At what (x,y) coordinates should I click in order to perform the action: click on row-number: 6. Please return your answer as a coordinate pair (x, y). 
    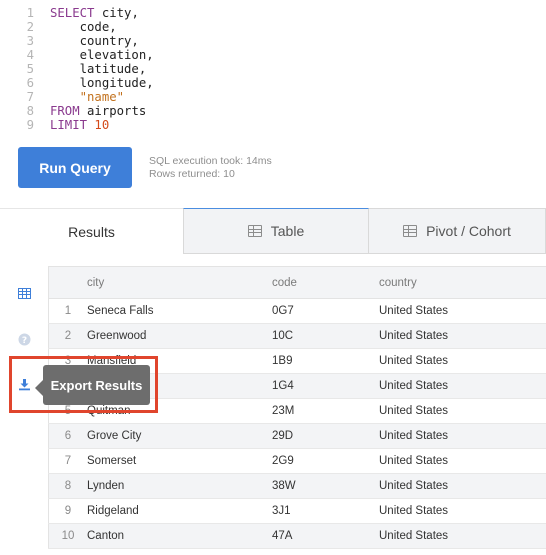
    Looking at the image, I should click on (67, 436).